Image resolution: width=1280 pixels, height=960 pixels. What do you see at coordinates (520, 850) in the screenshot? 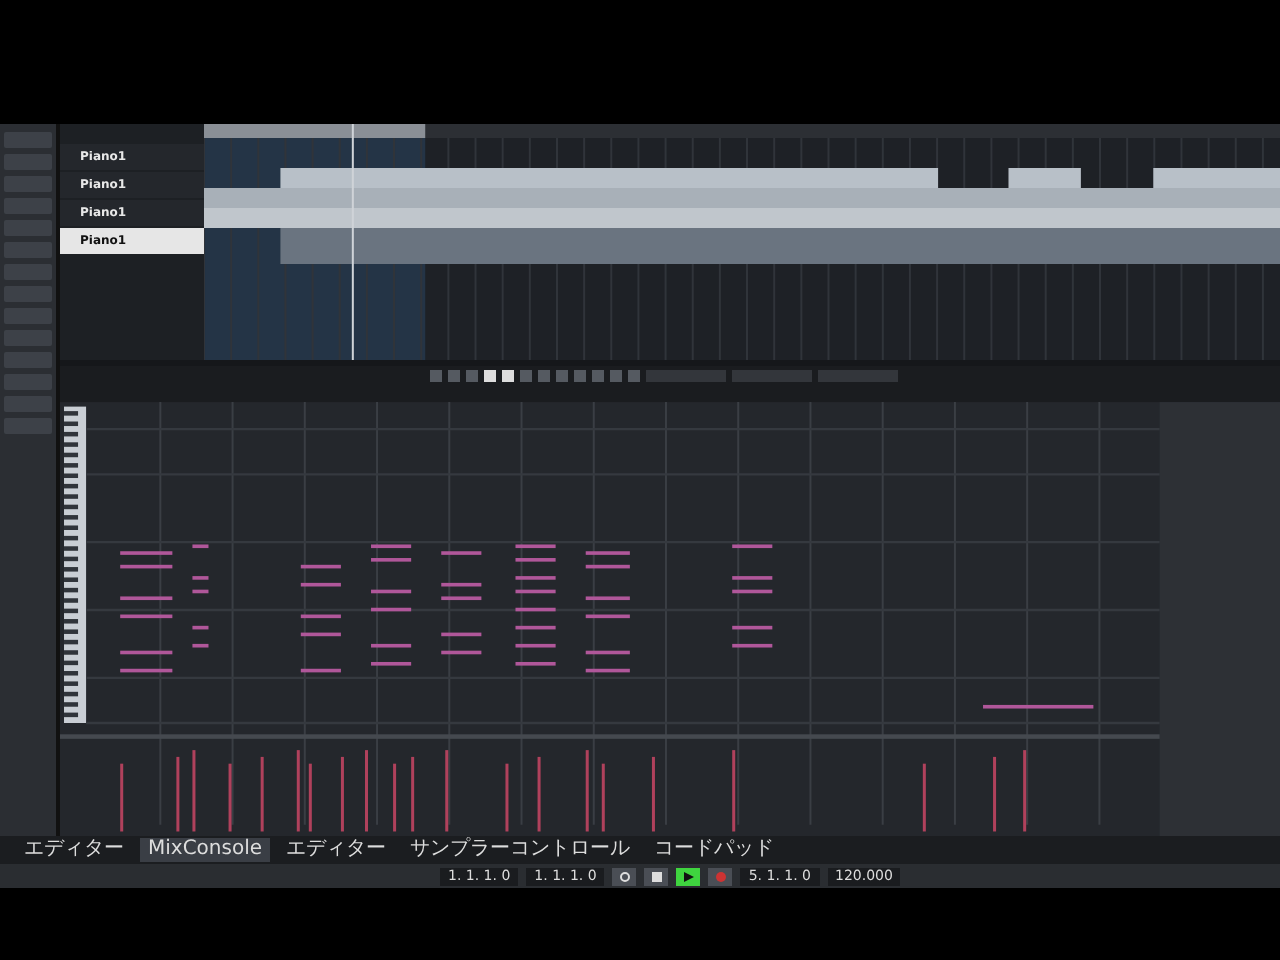
I see `zone-tab: サンプラーコントロール` at bounding box center [520, 850].